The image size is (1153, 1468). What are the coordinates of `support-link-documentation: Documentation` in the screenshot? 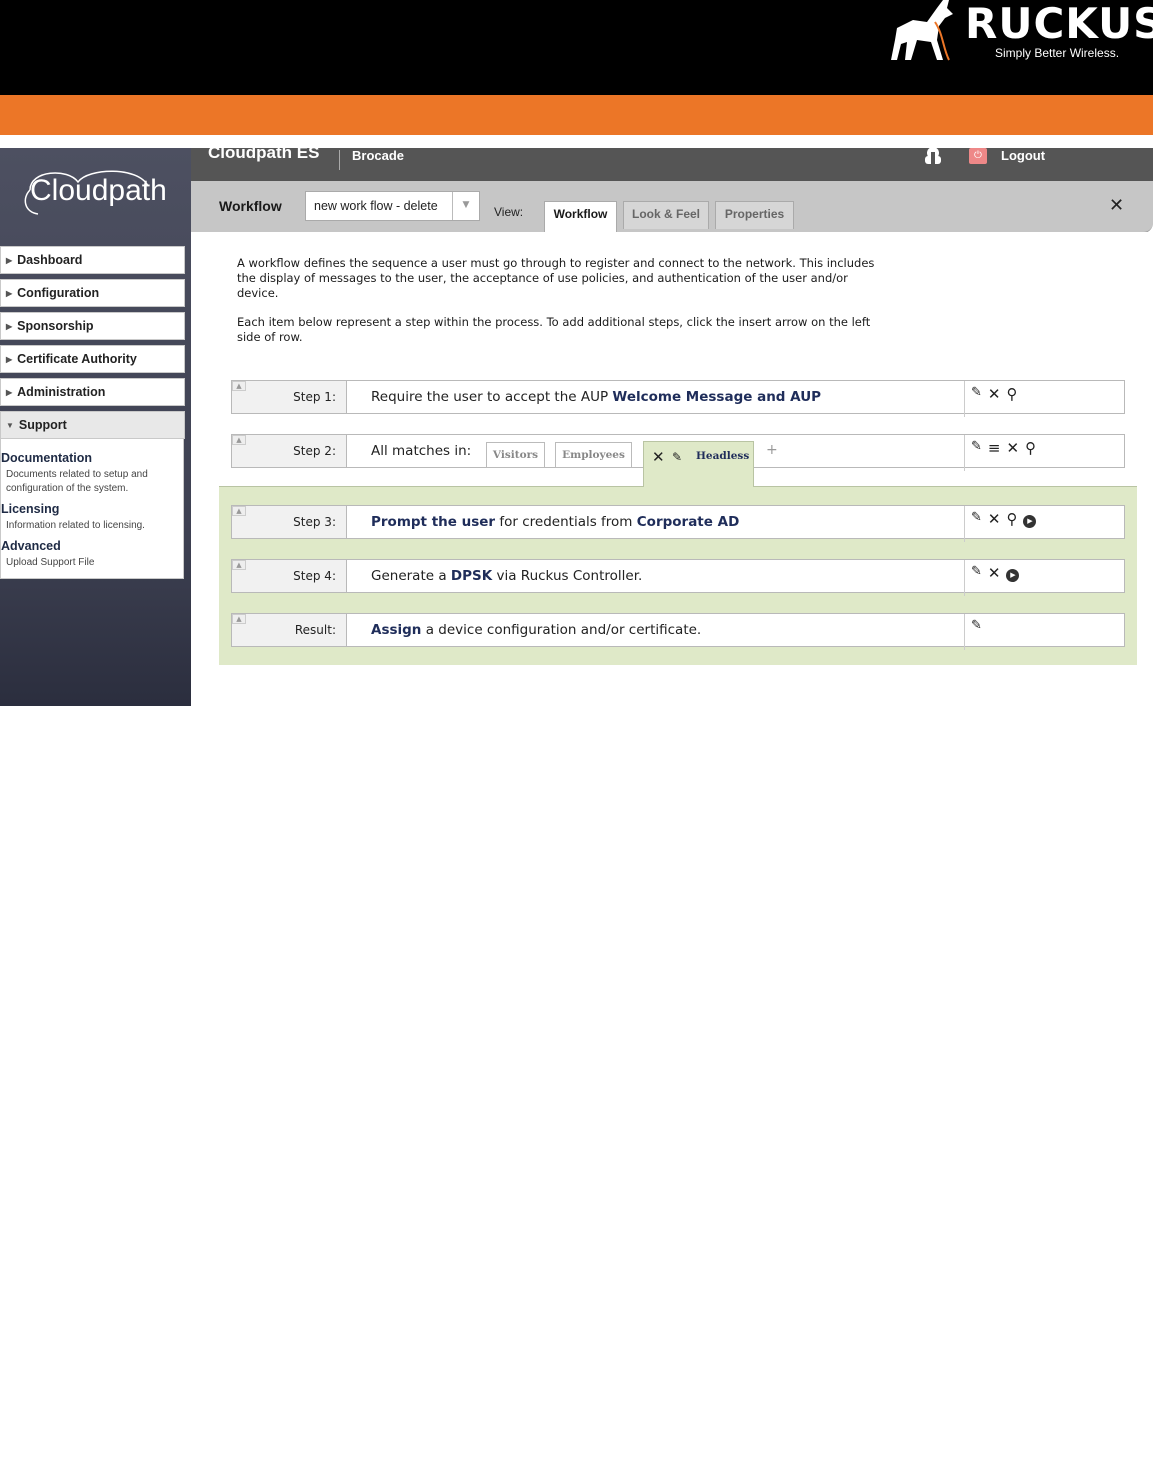 It's located at (92, 458).